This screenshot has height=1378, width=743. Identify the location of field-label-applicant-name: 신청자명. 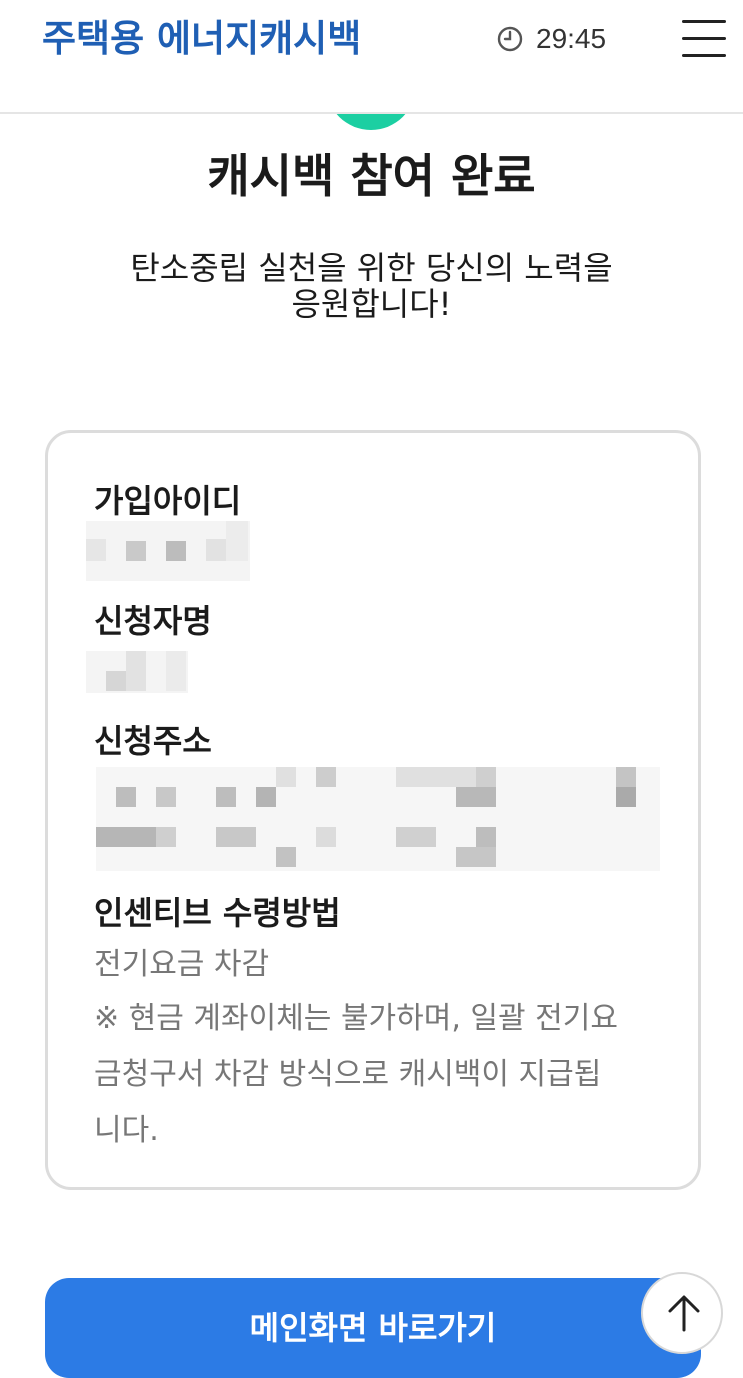
(153, 621).